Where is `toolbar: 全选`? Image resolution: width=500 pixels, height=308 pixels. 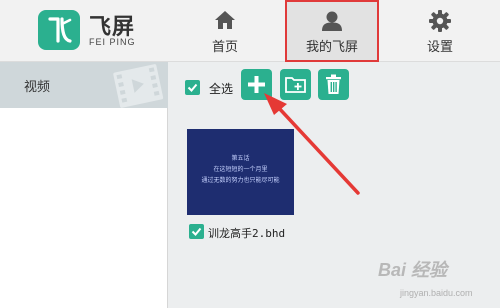 toolbar: 全选 is located at coordinates (334, 87).